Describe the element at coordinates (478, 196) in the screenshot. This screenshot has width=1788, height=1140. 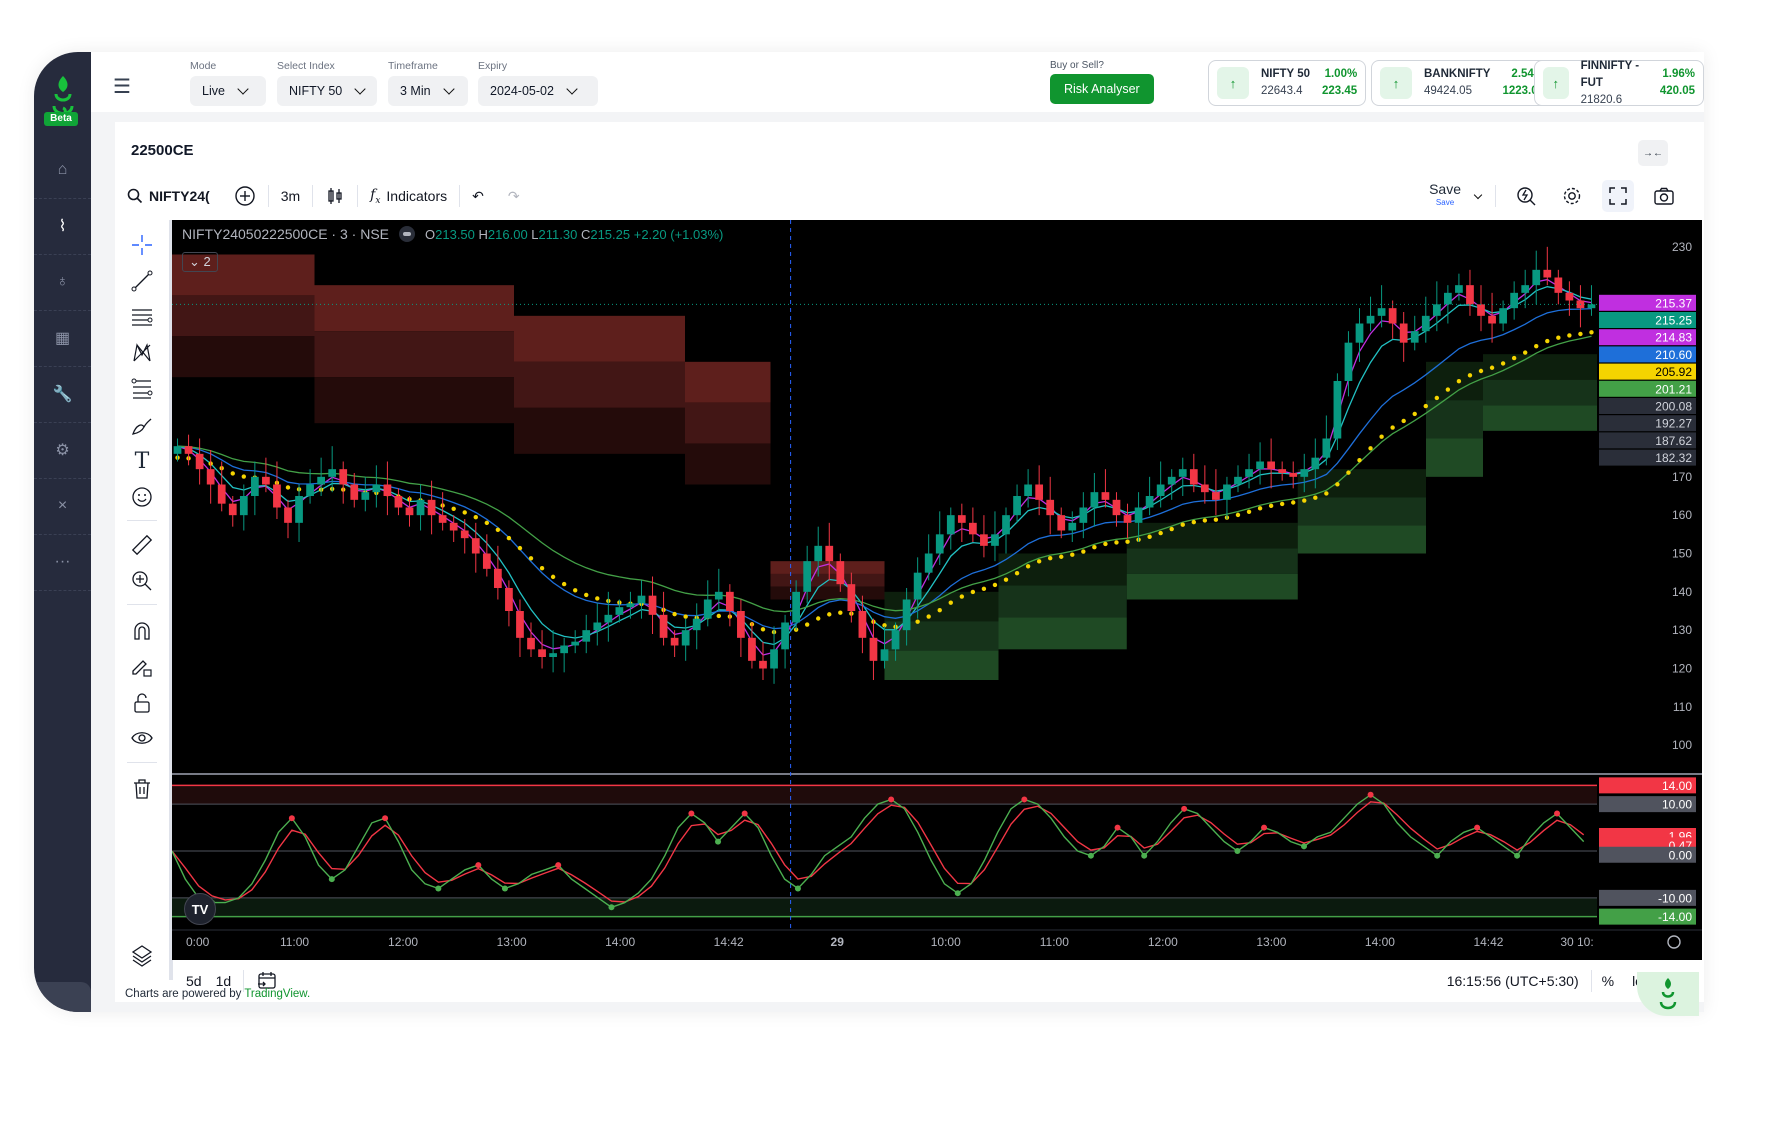
I see `undo-button: ↶` at that location.